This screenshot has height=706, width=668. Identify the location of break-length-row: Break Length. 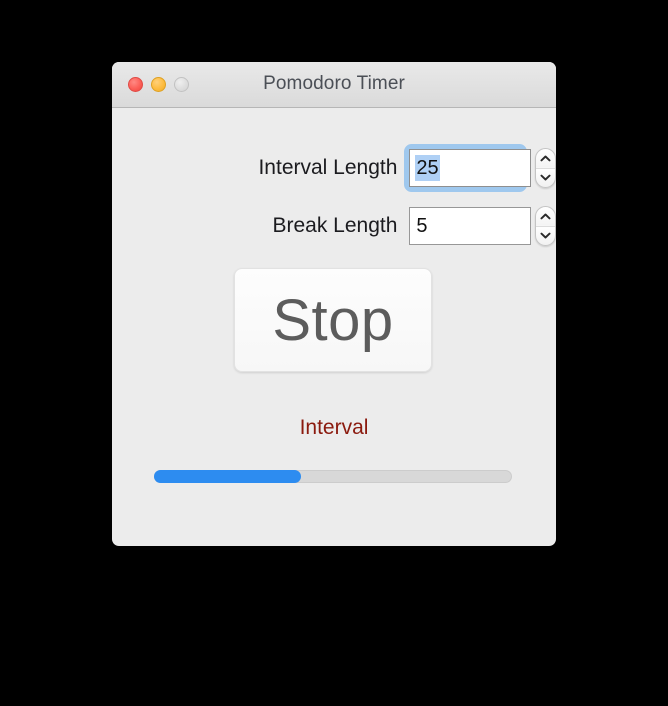
(334, 226).